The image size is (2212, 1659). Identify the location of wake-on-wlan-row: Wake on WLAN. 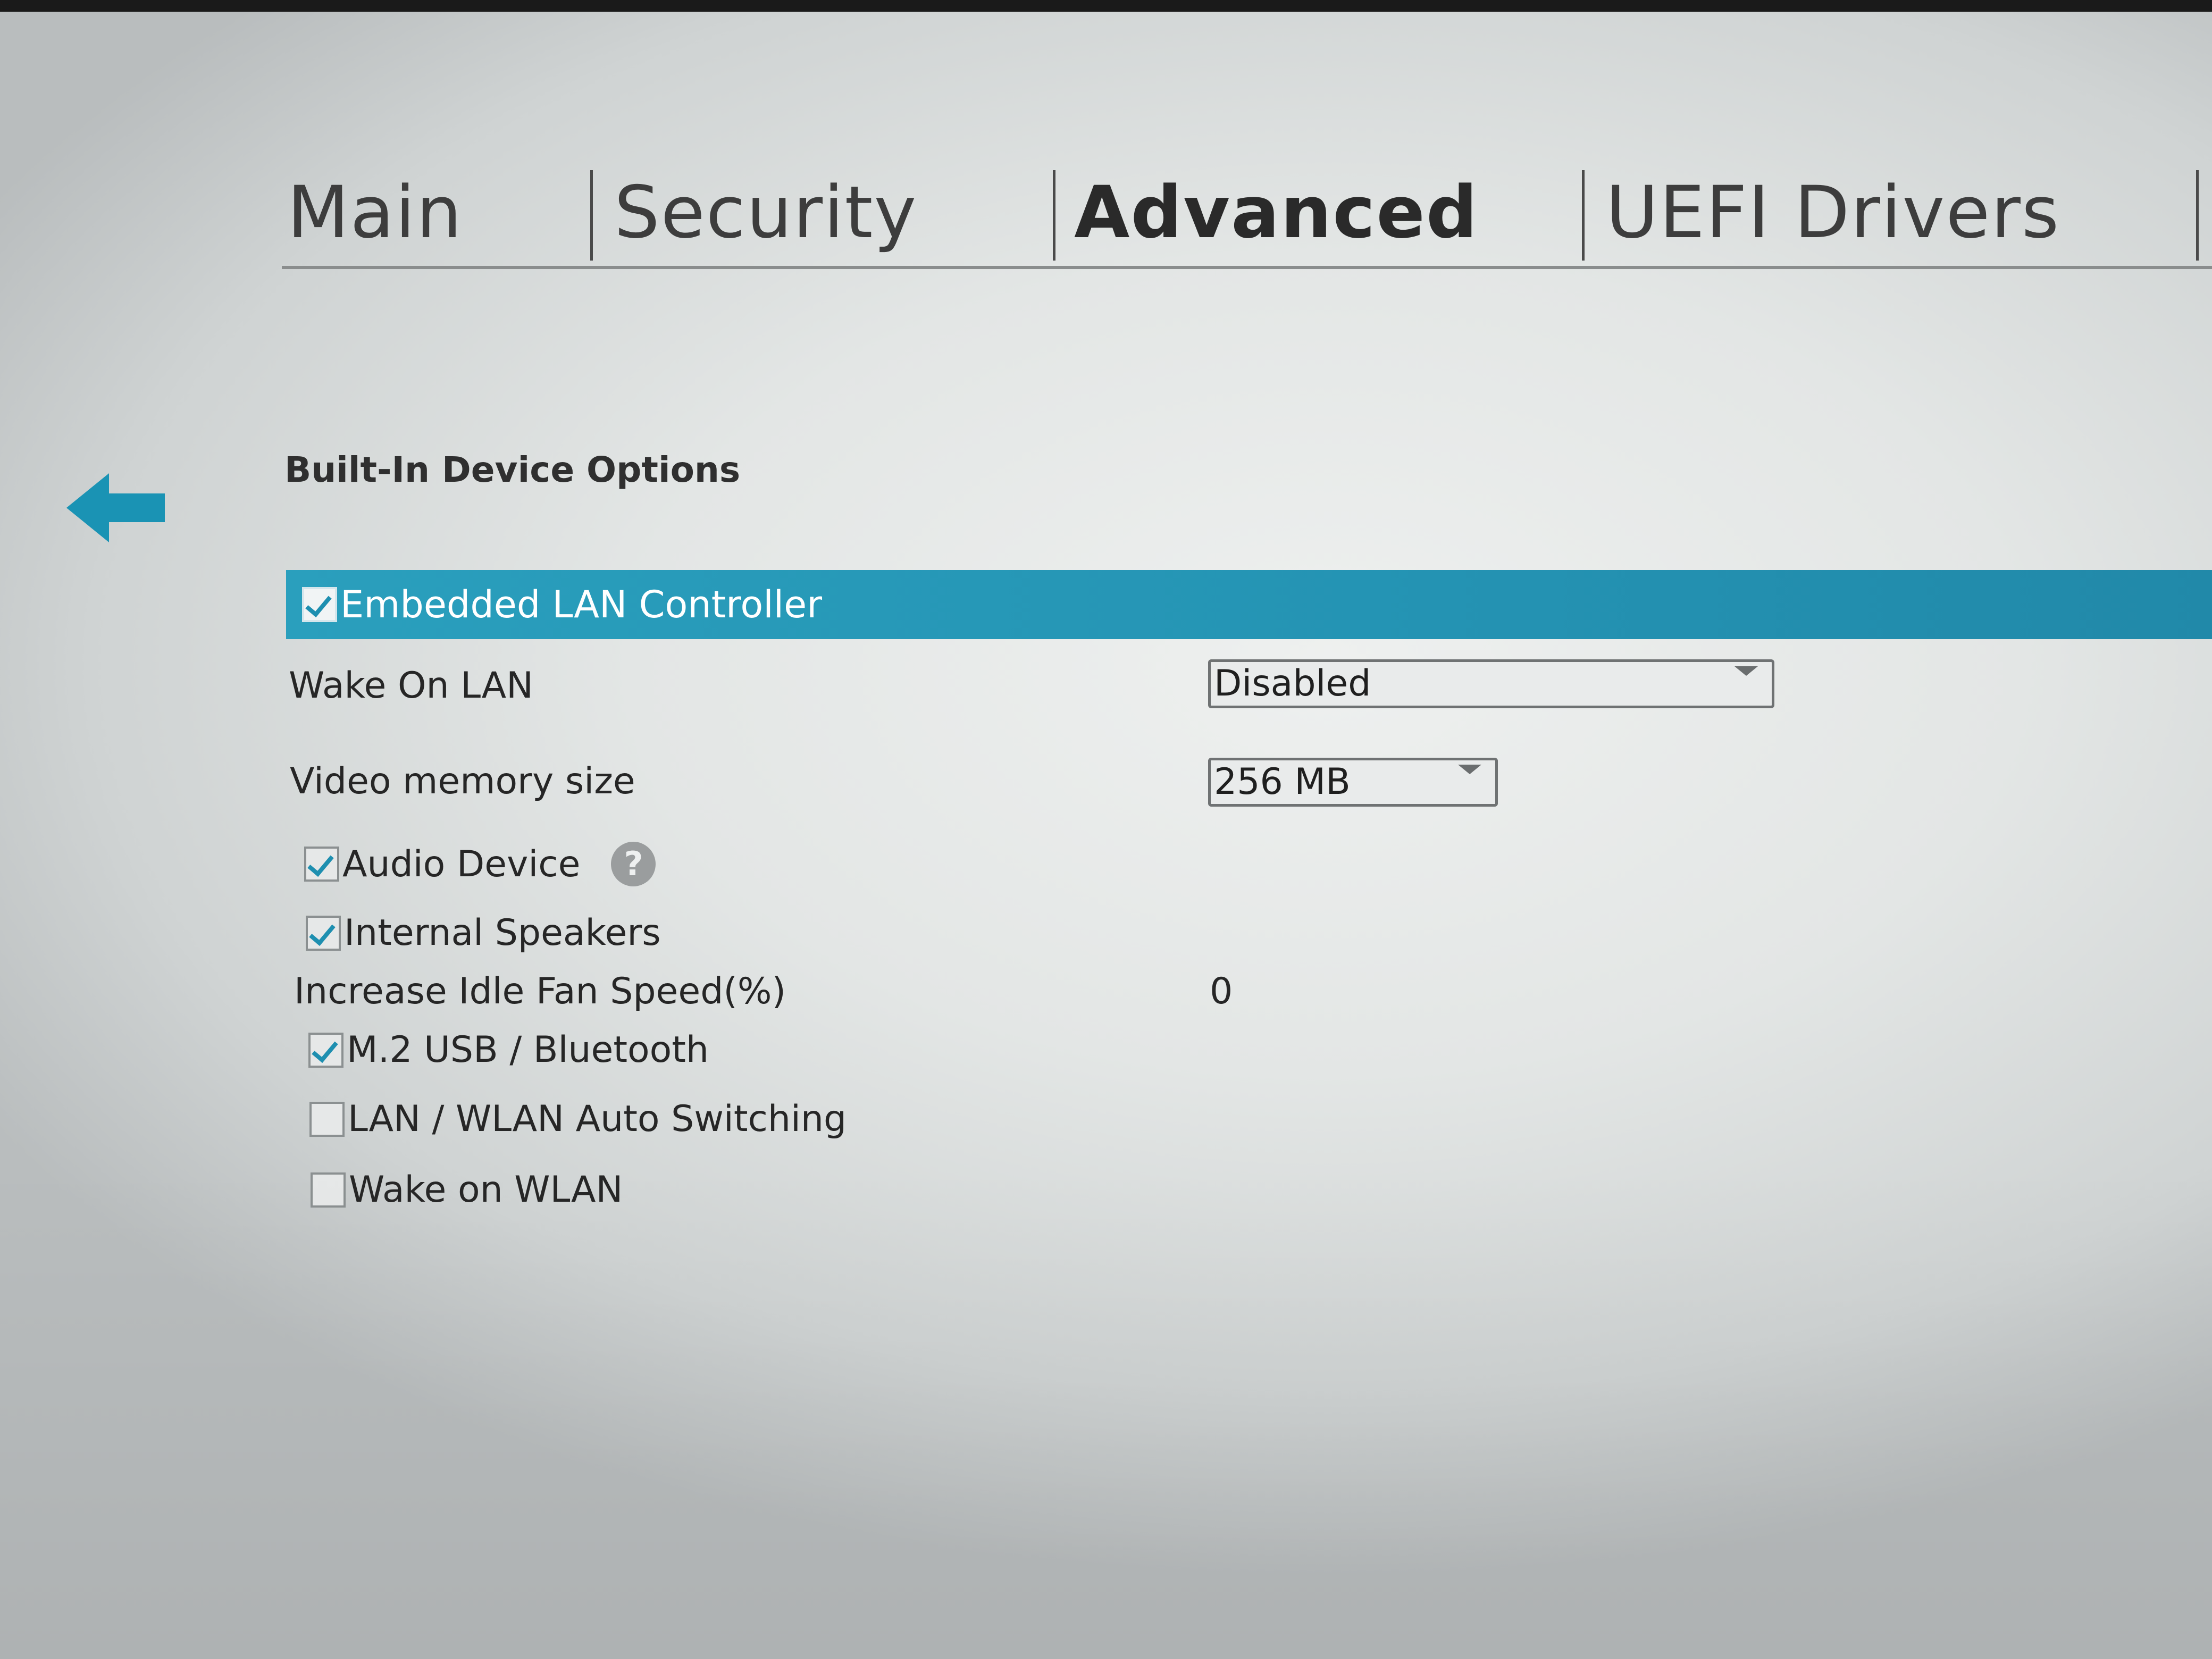
(467, 1190).